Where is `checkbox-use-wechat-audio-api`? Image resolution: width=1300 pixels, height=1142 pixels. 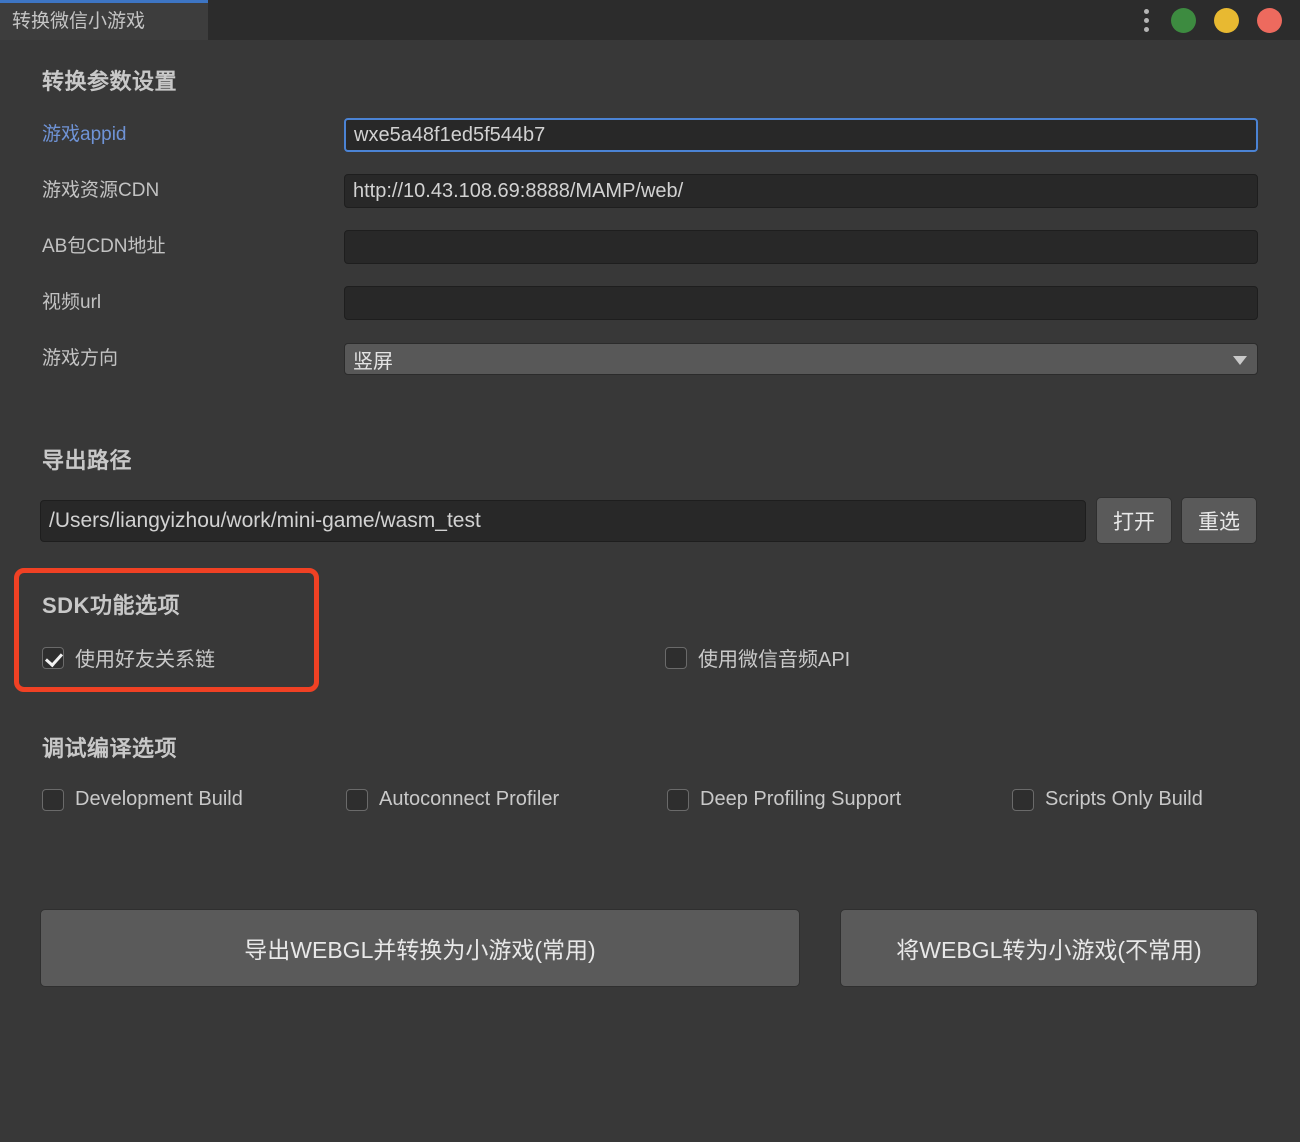 checkbox-use-wechat-audio-api is located at coordinates (676, 657).